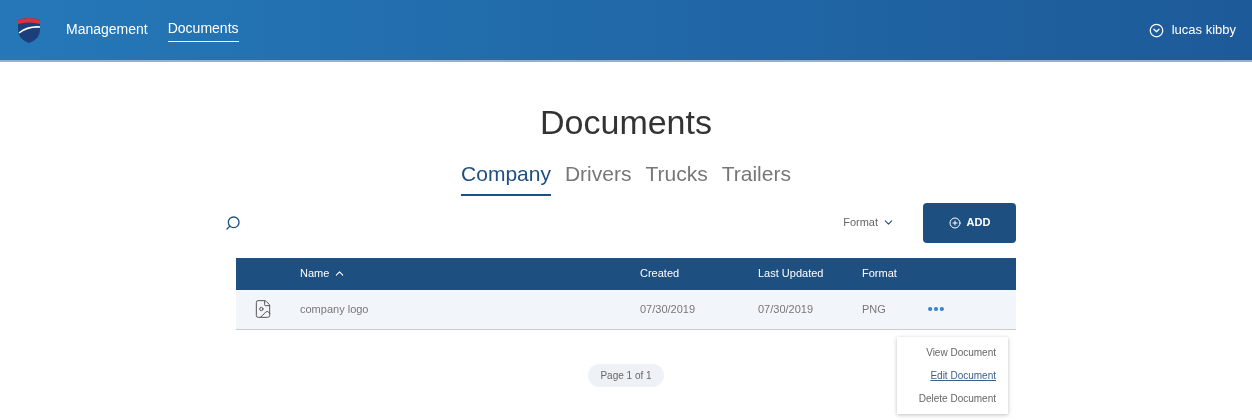 This screenshot has height=420, width=1252. Describe the element at coordinates (969, 222) in the screenshot. I see `add-button: ADD` at that location.